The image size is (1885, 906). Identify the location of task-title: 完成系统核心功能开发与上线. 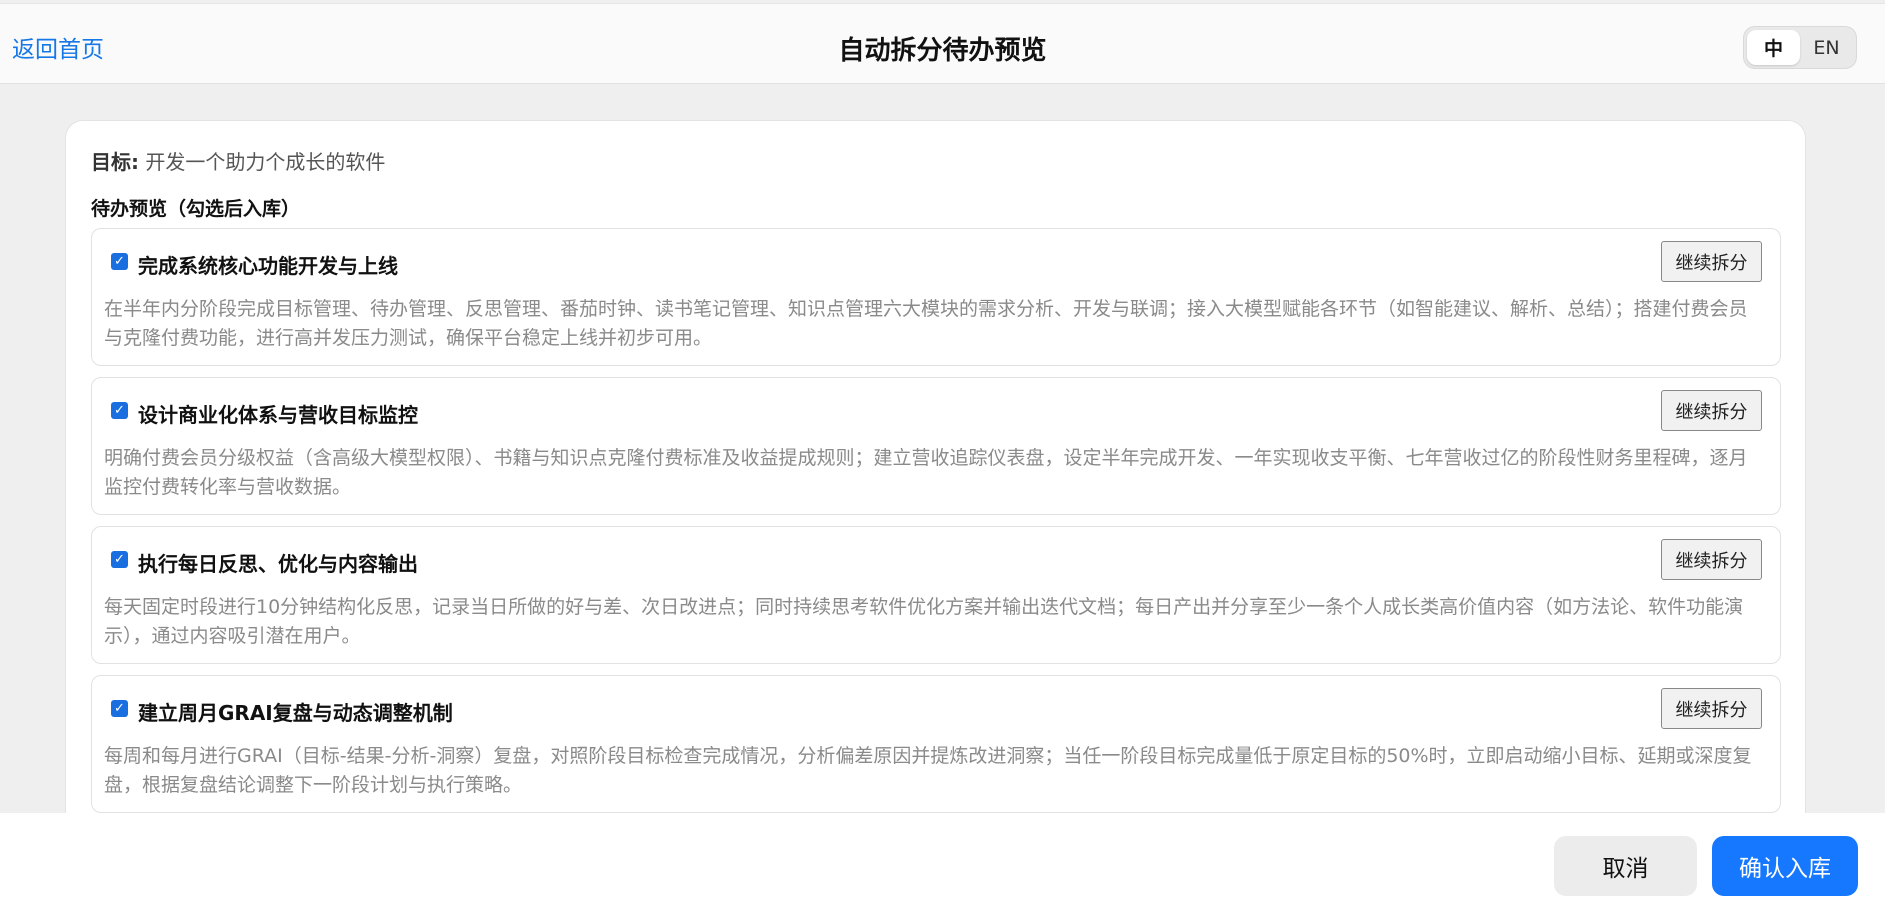
(268, 266).